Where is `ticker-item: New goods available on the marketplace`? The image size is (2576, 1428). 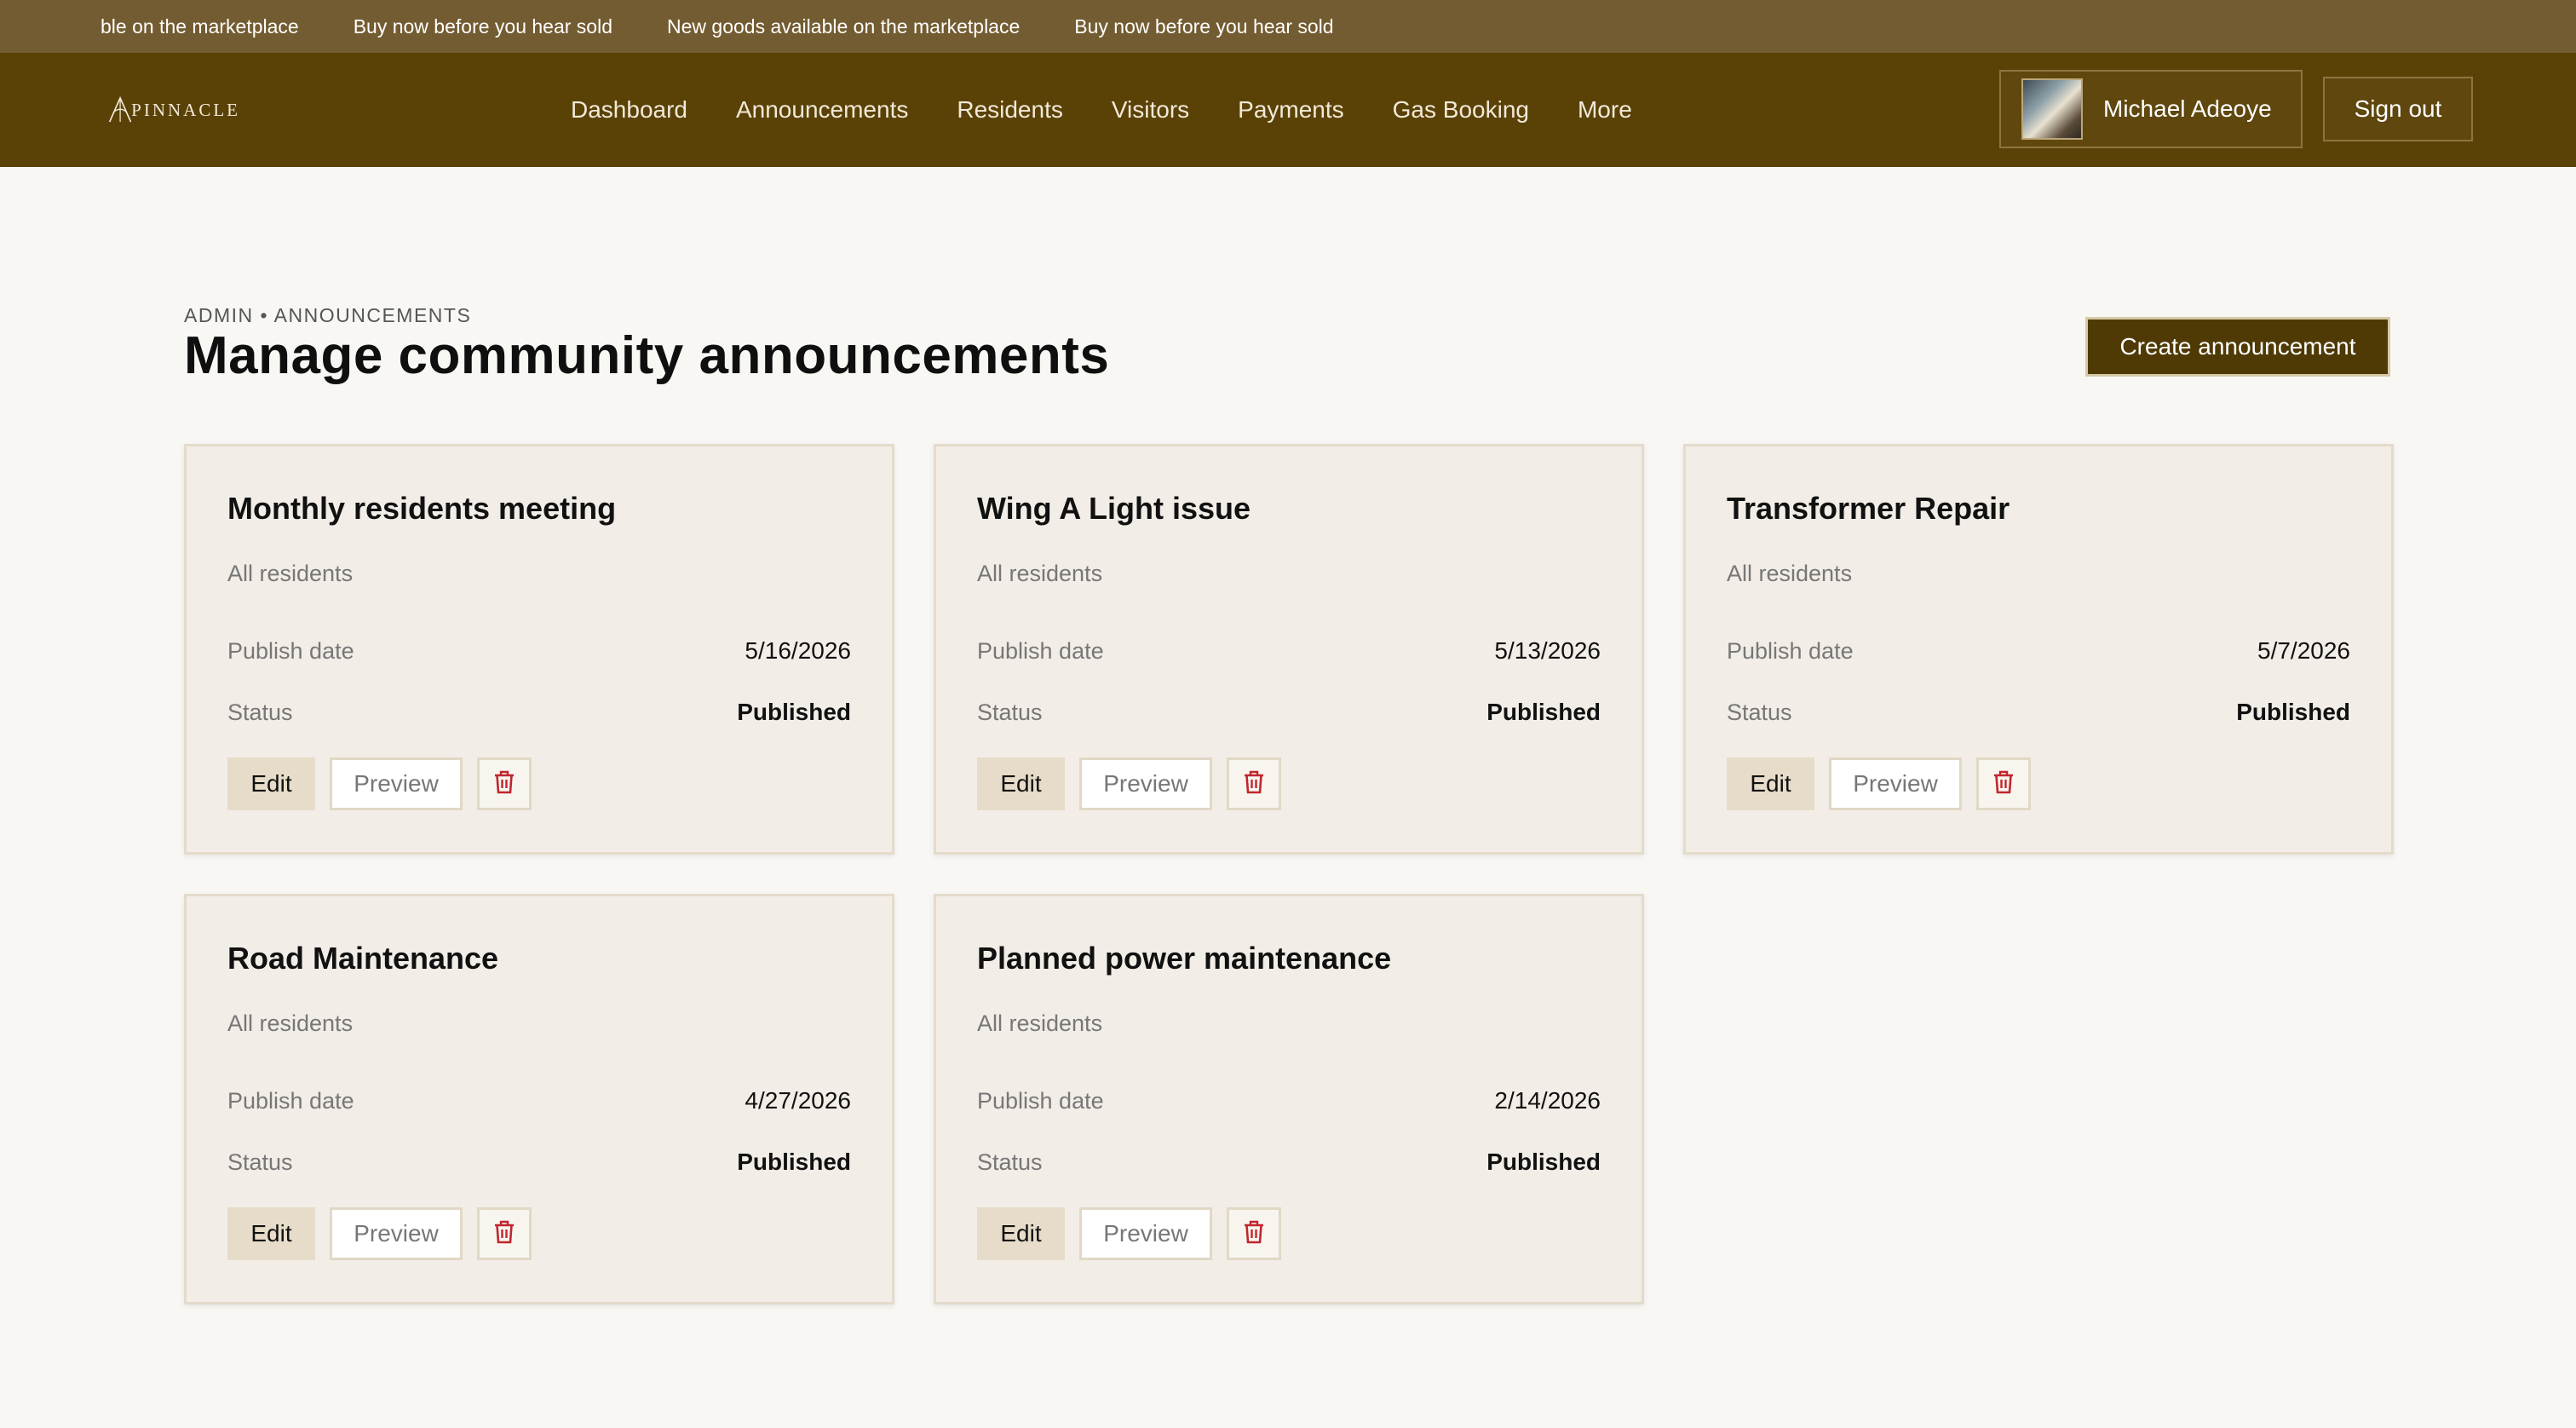 ticker-item: New goods available on the marketplace is located at coordinates (844, 27).